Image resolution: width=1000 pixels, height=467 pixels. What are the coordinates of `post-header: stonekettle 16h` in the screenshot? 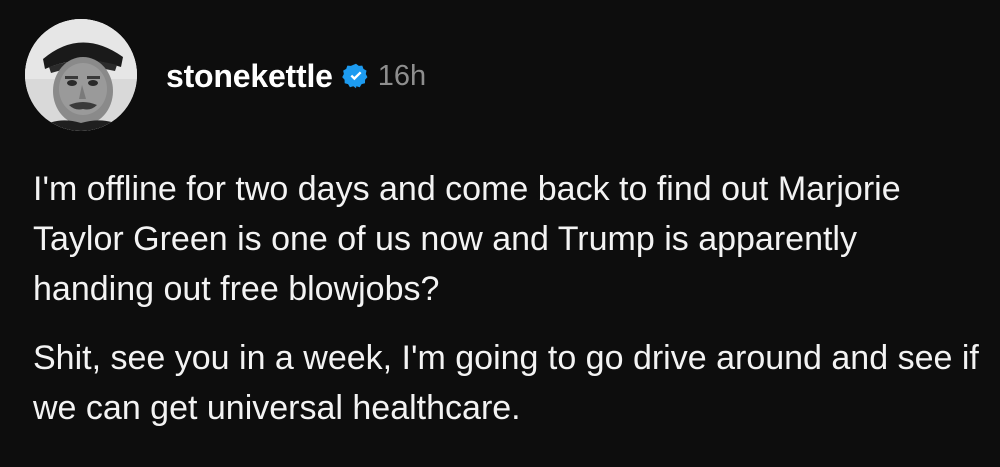 It's located at (225, 75).